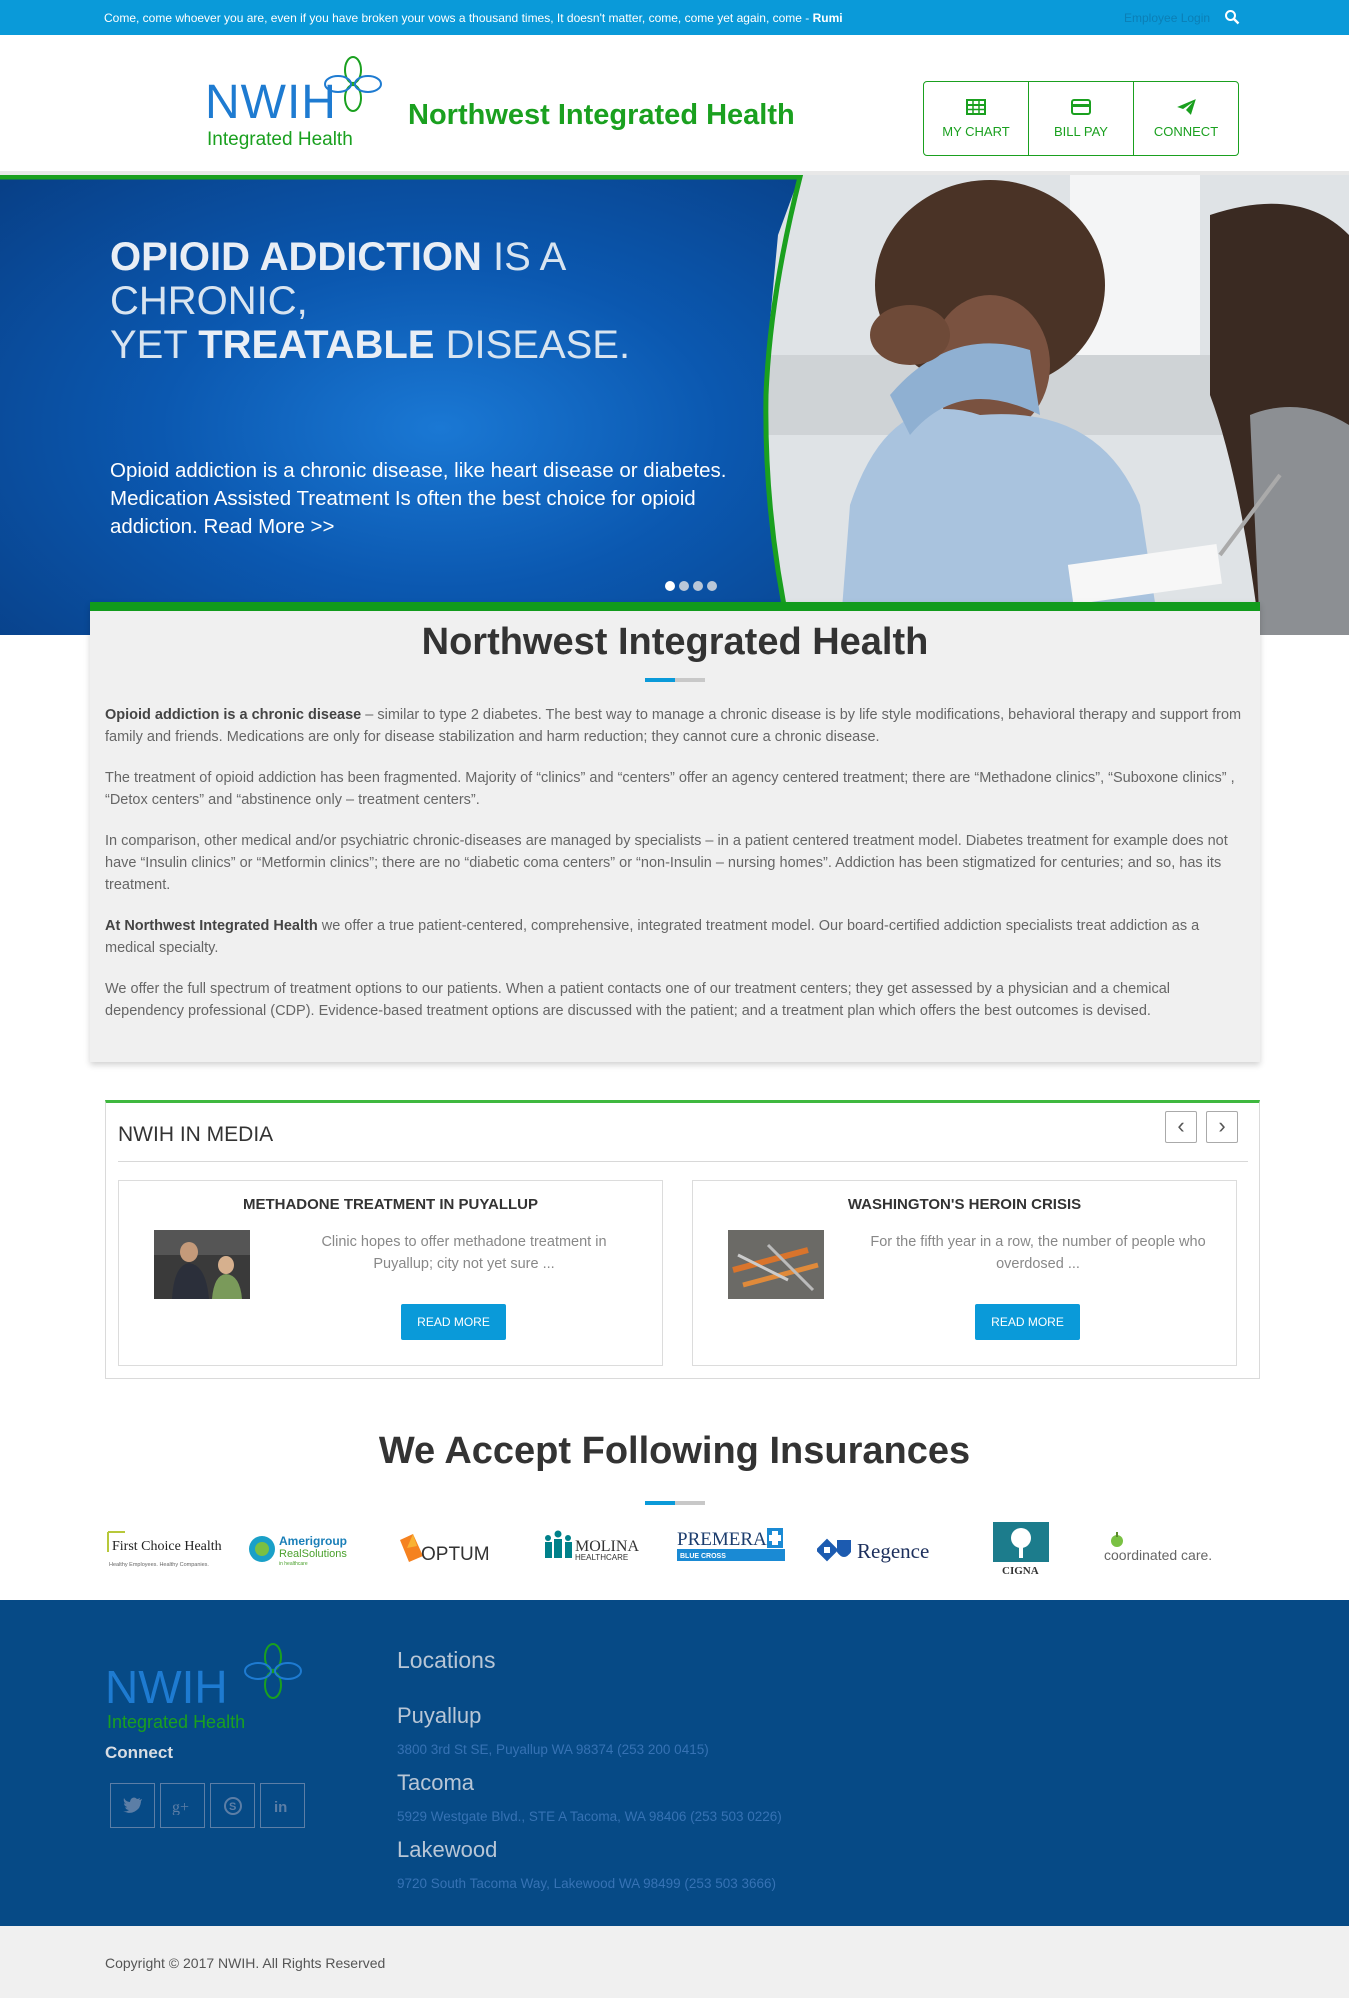 Image resolution: width=1349 pixels, height=1998 pixels. What do you see at coordinates (139, 1752) in the screenshot?
I see `footer-connect-heading: Connect` at bounding box center [139, 1752].